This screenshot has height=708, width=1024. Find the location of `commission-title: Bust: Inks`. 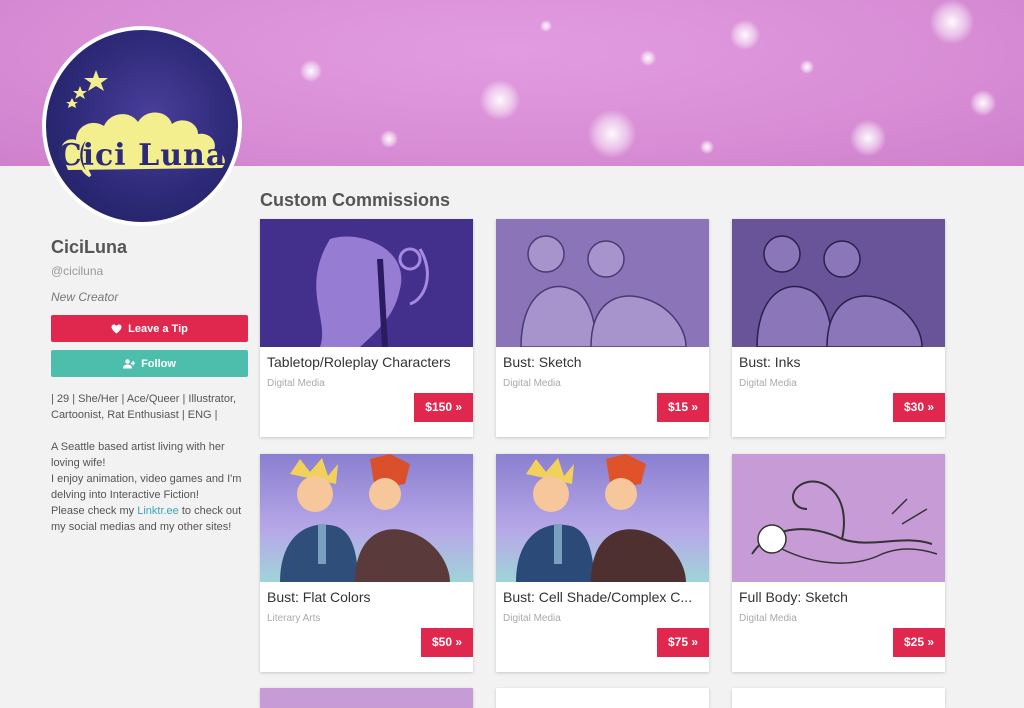

commission-title: Bust: Inks is located at coordinates (839, 362).